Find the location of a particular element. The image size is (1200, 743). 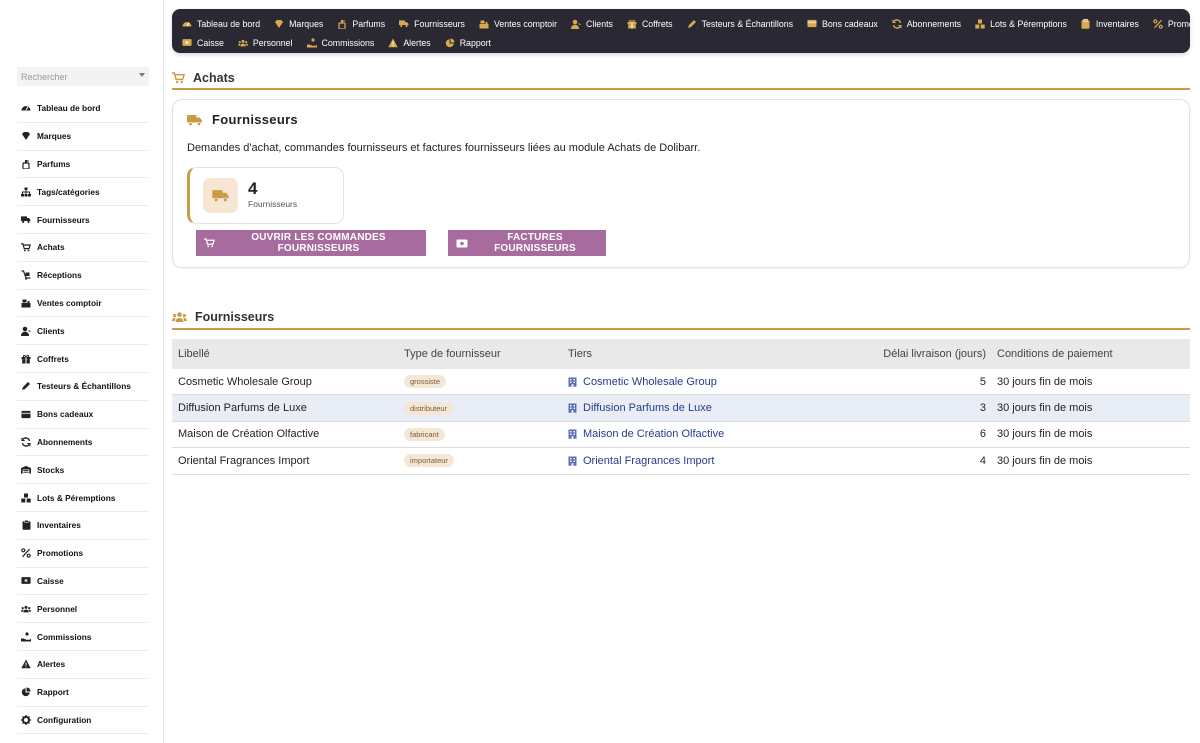

sidebar-item-label: Promotions is located at coordinates (60, 553).